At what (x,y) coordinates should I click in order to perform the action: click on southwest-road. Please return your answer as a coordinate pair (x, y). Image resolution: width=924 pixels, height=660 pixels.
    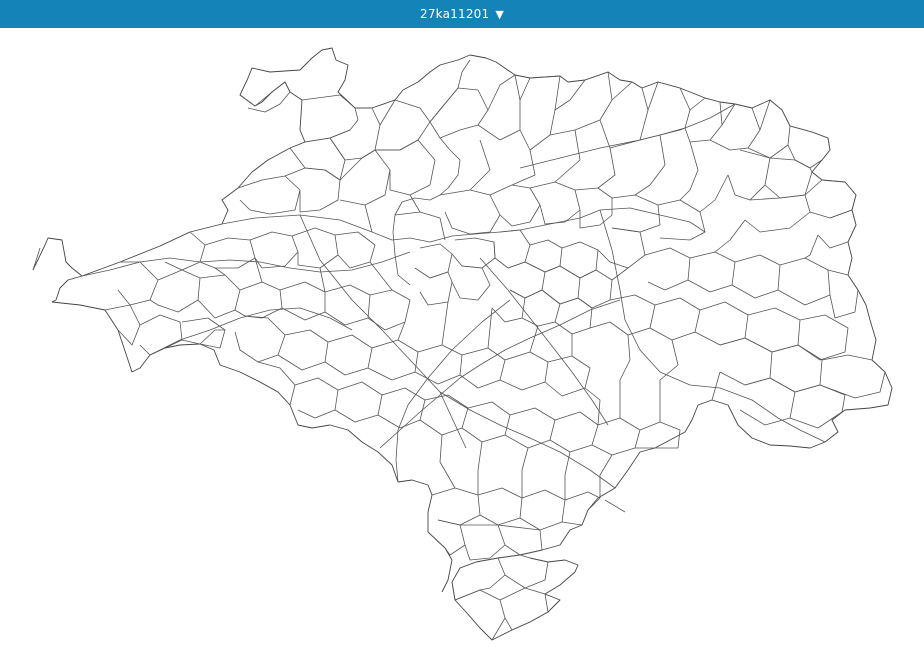
    Looking at the image, I should click on (251, 331).